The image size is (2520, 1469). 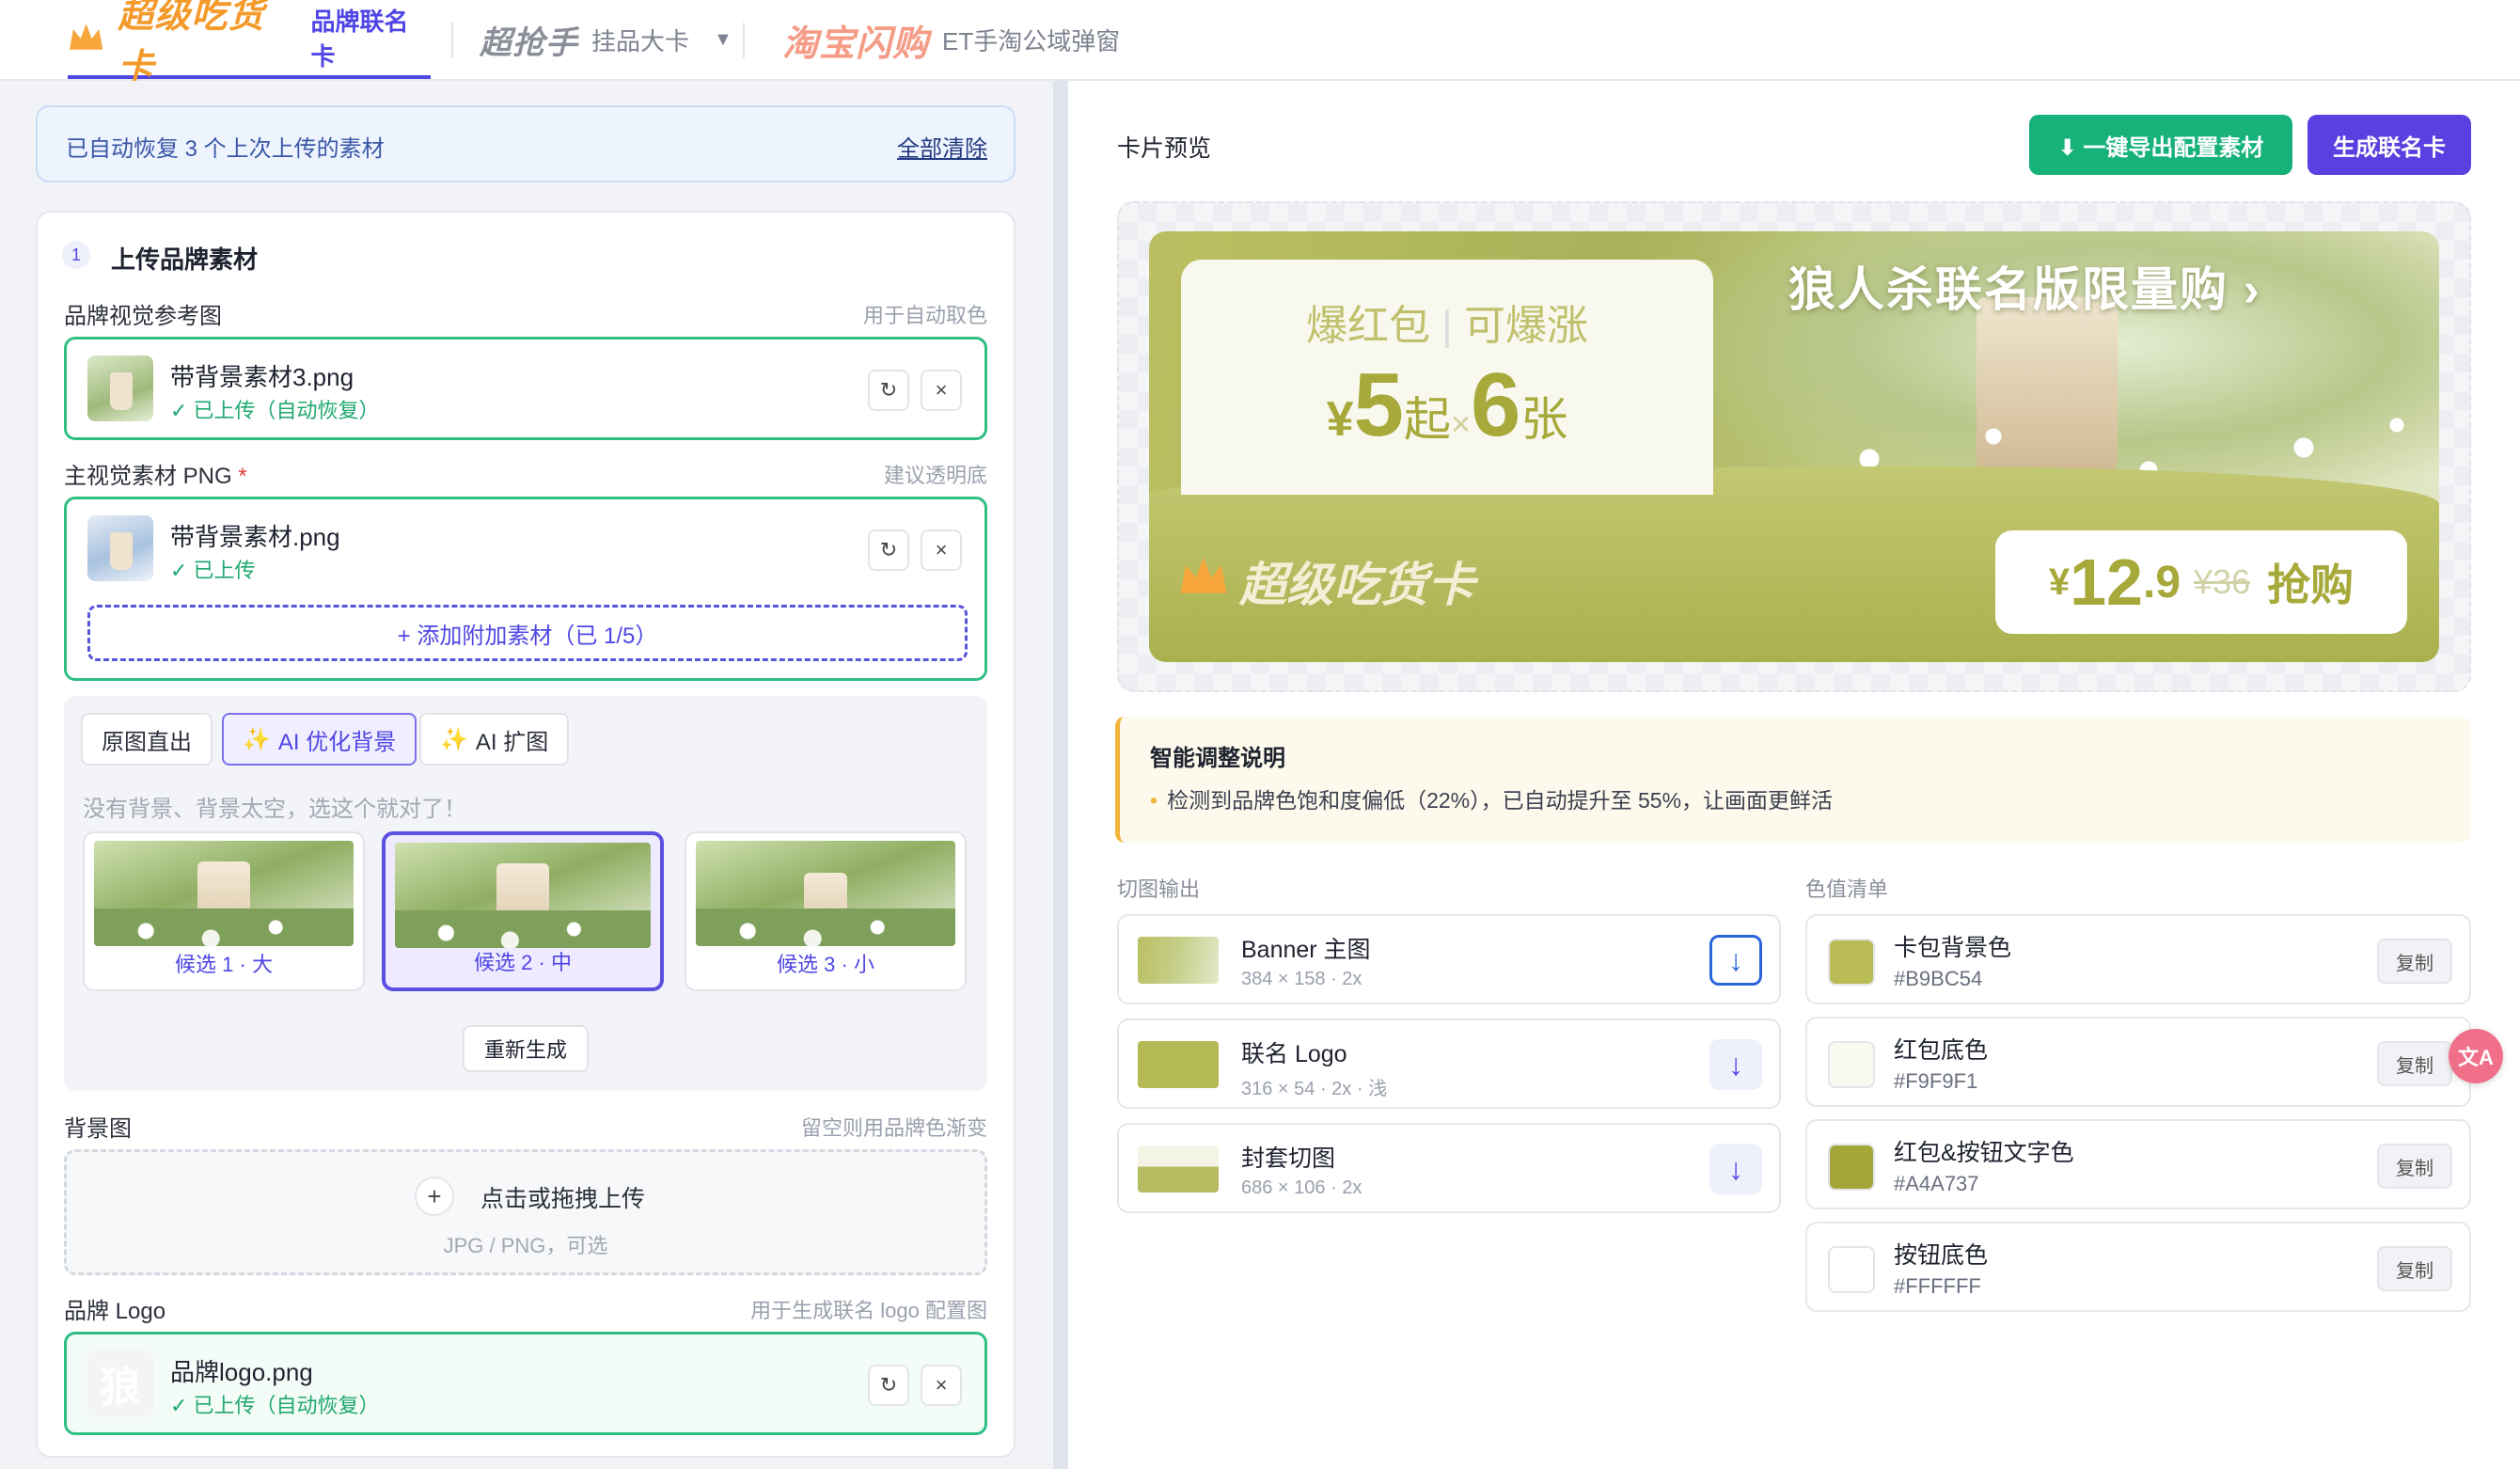 What do you see at coordinates (525, 1212) in the screenshot?
I see `bg-upload-zone: + 点击或拖拽上传 JPG / PNG，可选` at bounding box center [525, 1212].